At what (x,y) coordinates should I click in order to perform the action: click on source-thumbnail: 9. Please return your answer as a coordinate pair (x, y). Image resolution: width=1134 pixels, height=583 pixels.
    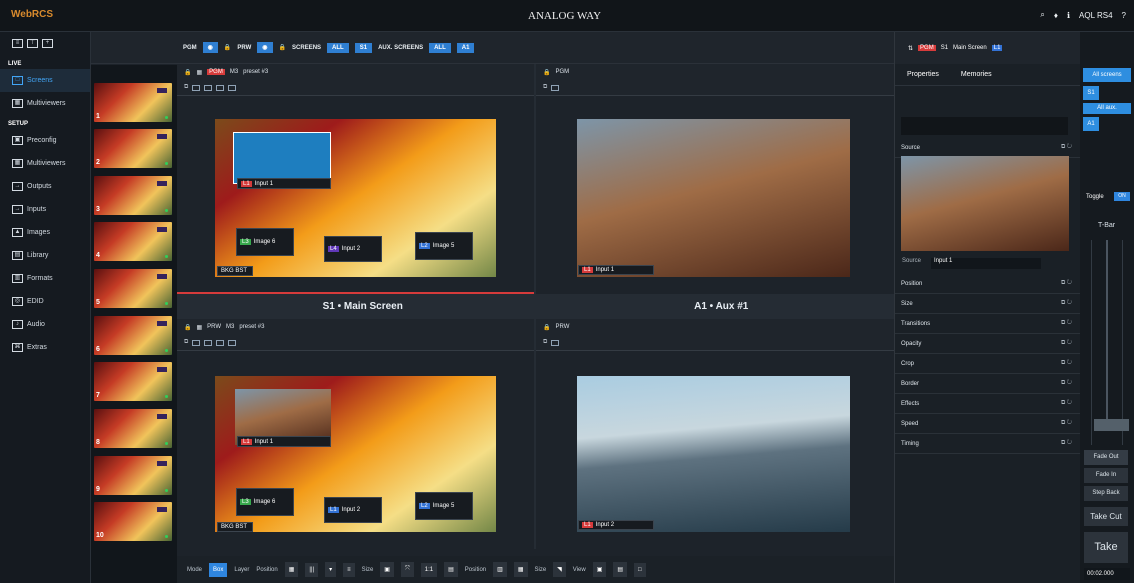
    Looking at the image, I should click on (133, 475).